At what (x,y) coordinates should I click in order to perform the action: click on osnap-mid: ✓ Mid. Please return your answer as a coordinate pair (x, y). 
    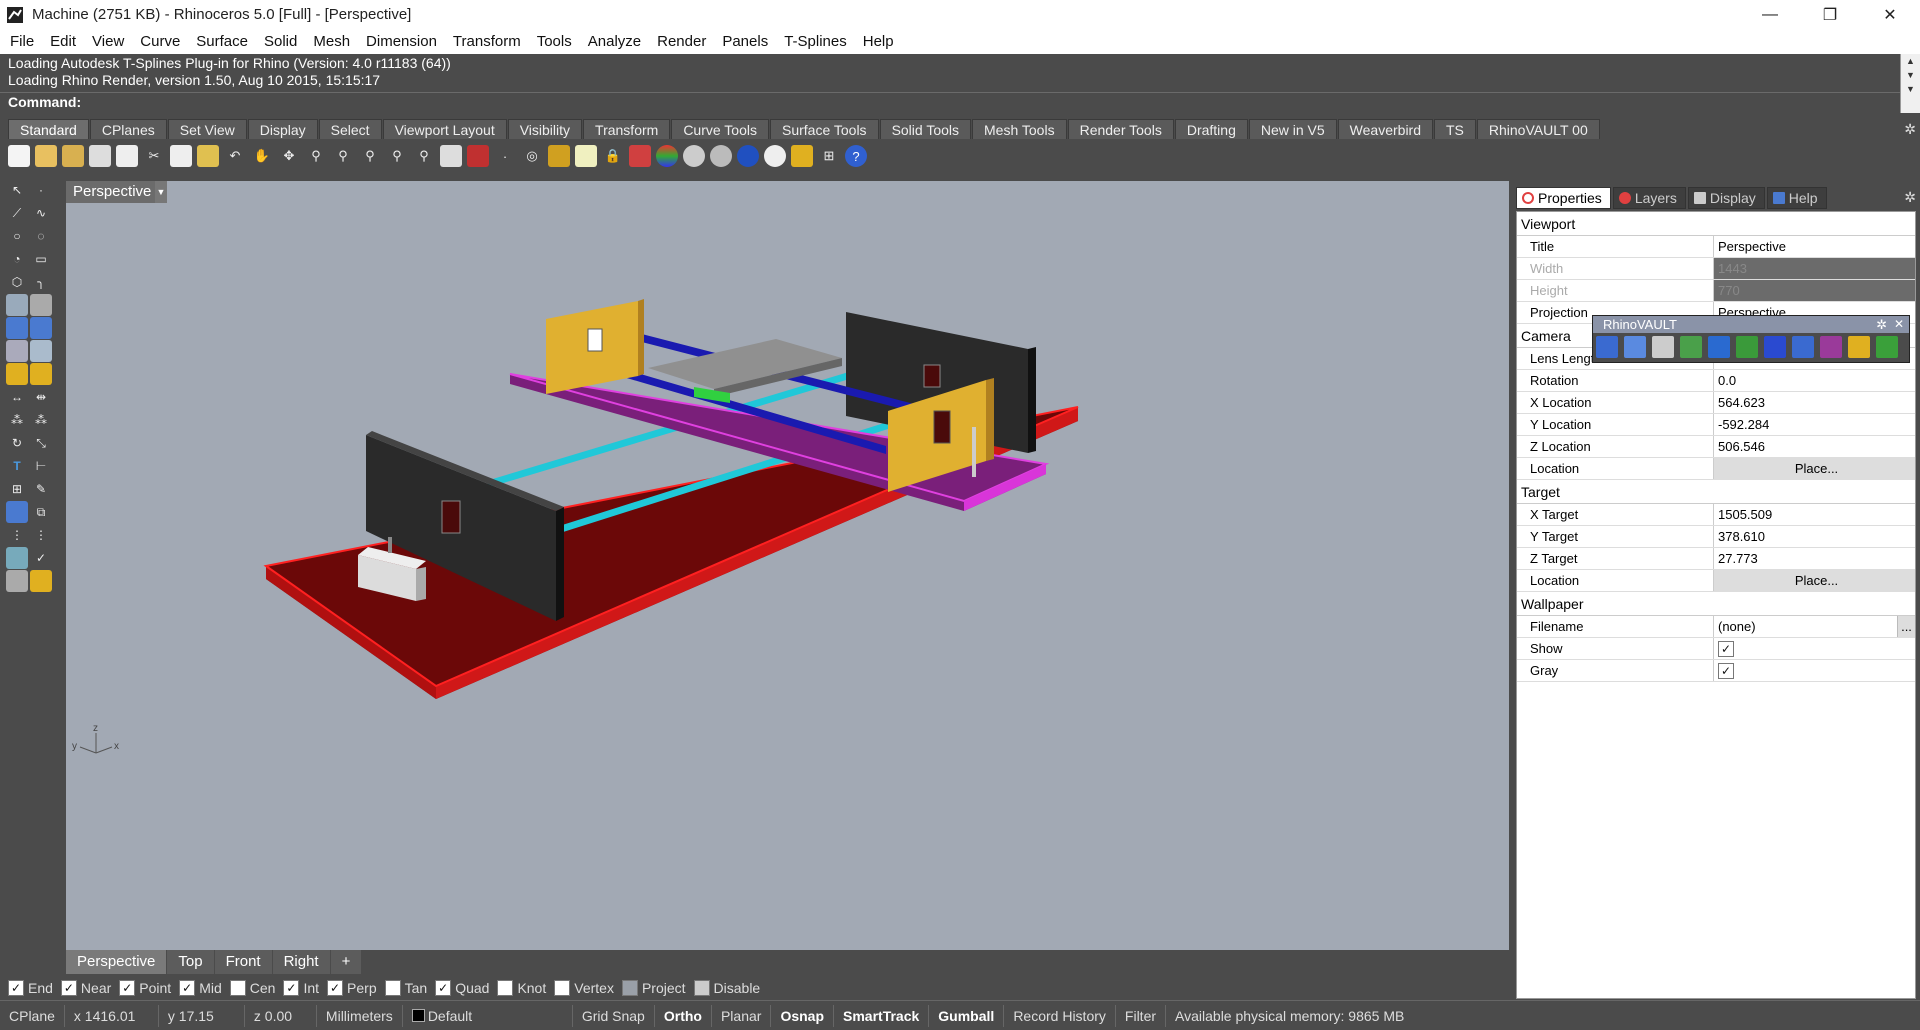
    Looking at the image, I should click on (200, 988).